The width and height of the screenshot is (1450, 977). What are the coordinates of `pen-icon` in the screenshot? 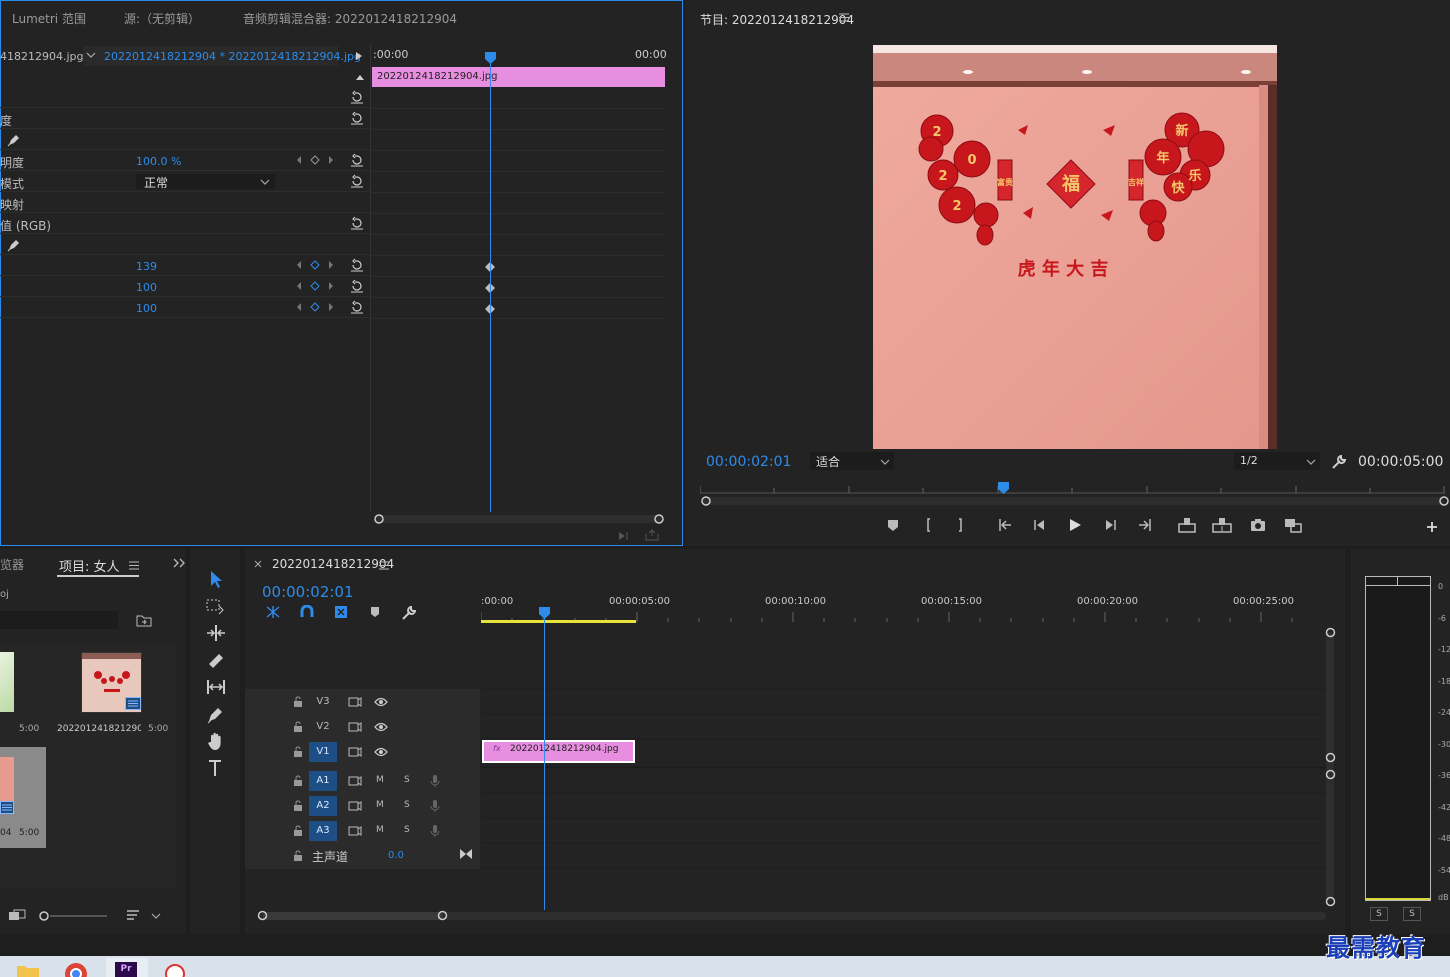 It's located at (14, 140).